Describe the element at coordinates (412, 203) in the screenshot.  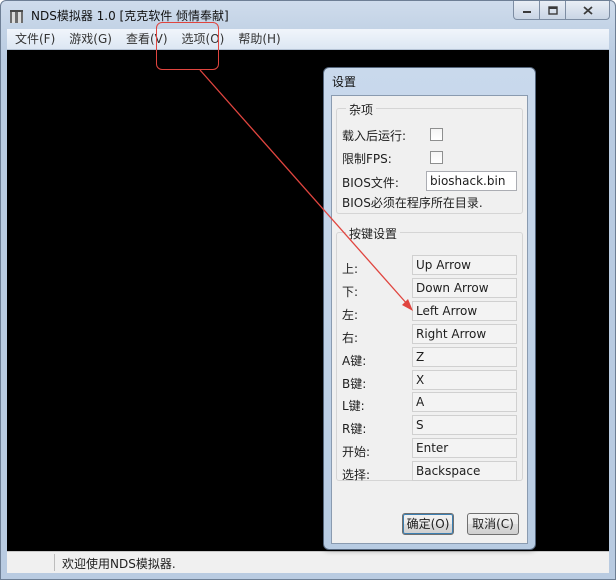
I see `bios-note: BIOS必须在程序所在目录.` at that location.